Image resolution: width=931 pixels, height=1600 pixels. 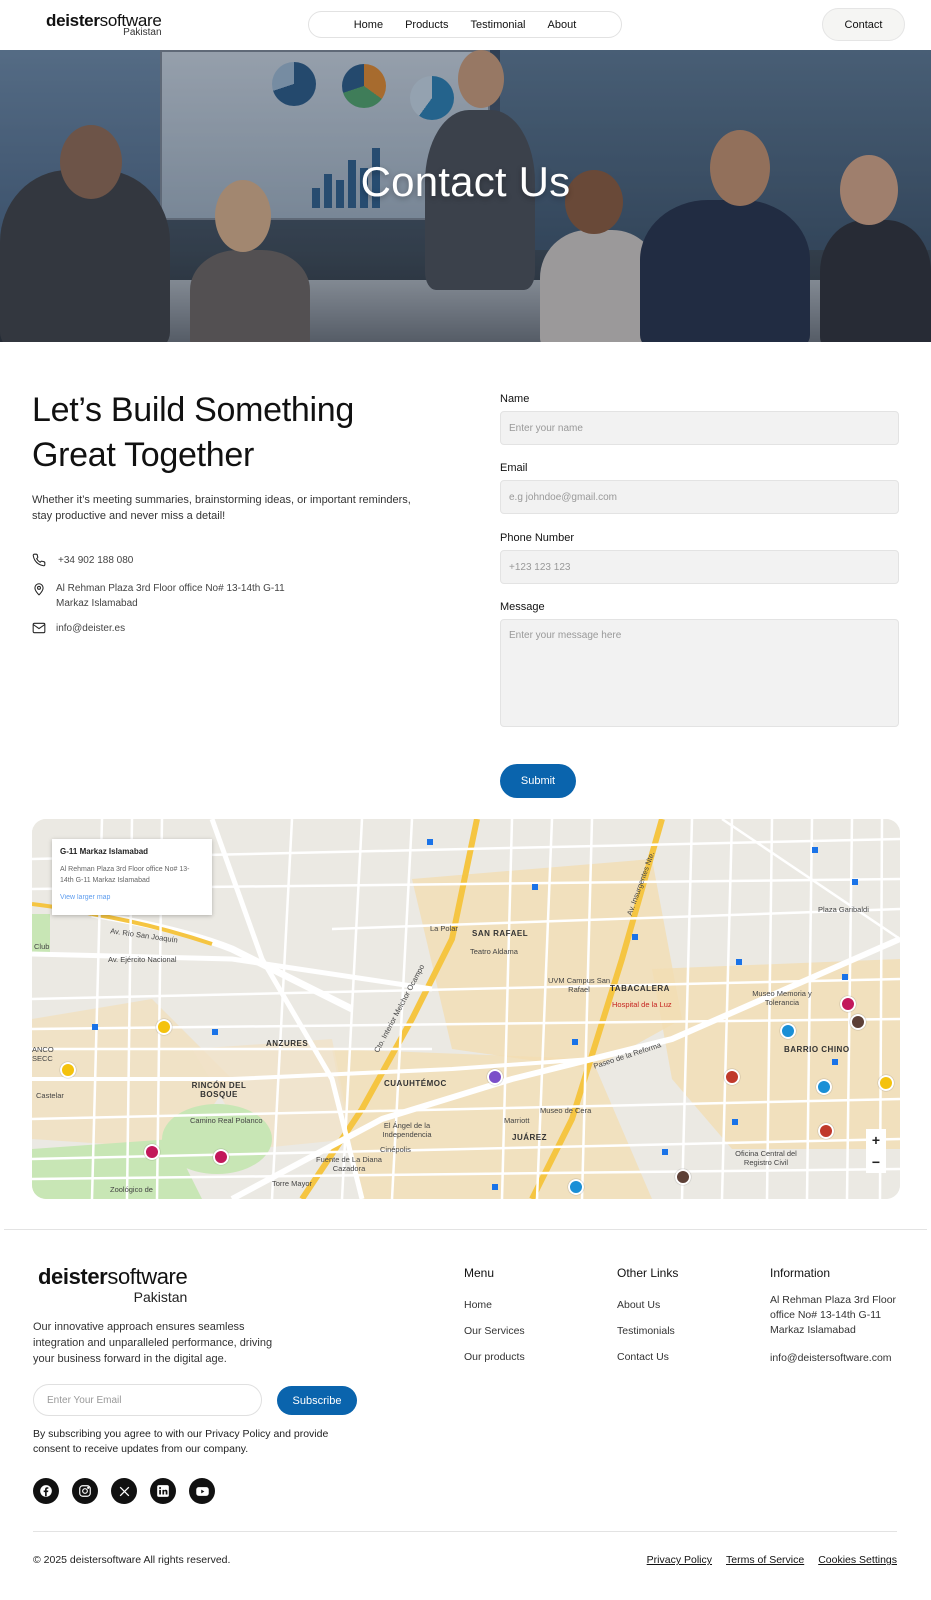 What do you see at coordinates (163, 1491) in the screenshot?
I see `linkedin-icon` at bounding box center [163, 1491].